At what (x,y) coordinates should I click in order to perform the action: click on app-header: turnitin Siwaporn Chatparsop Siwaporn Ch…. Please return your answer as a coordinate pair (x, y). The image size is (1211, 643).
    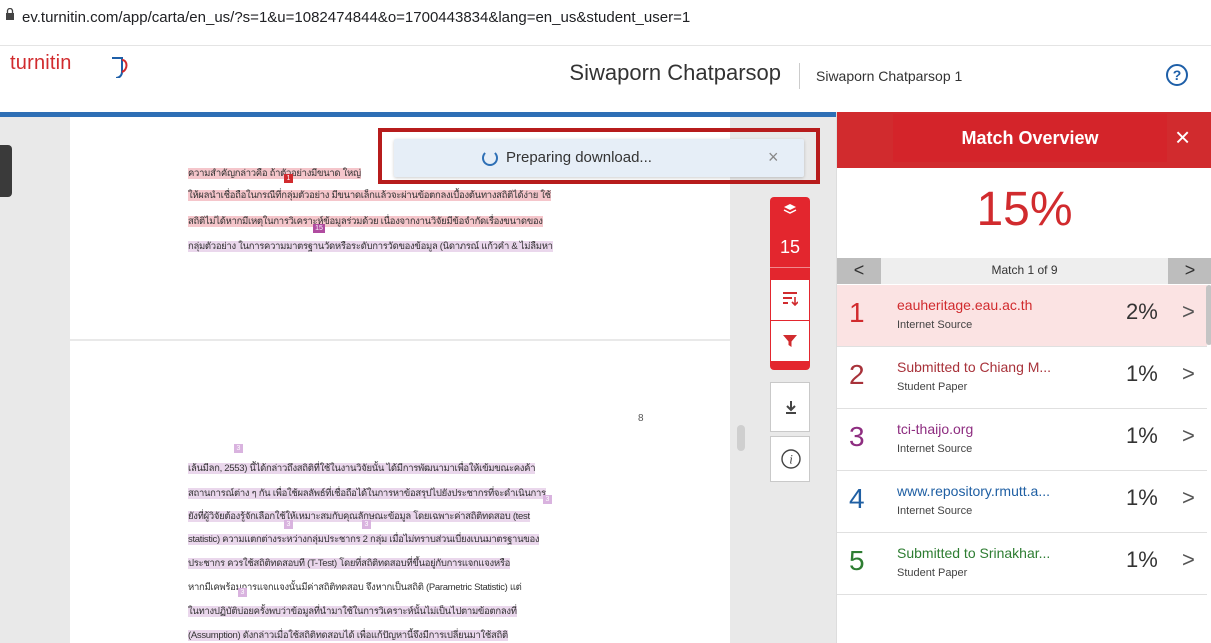
    Looking at the image, I should click on (605, 79).